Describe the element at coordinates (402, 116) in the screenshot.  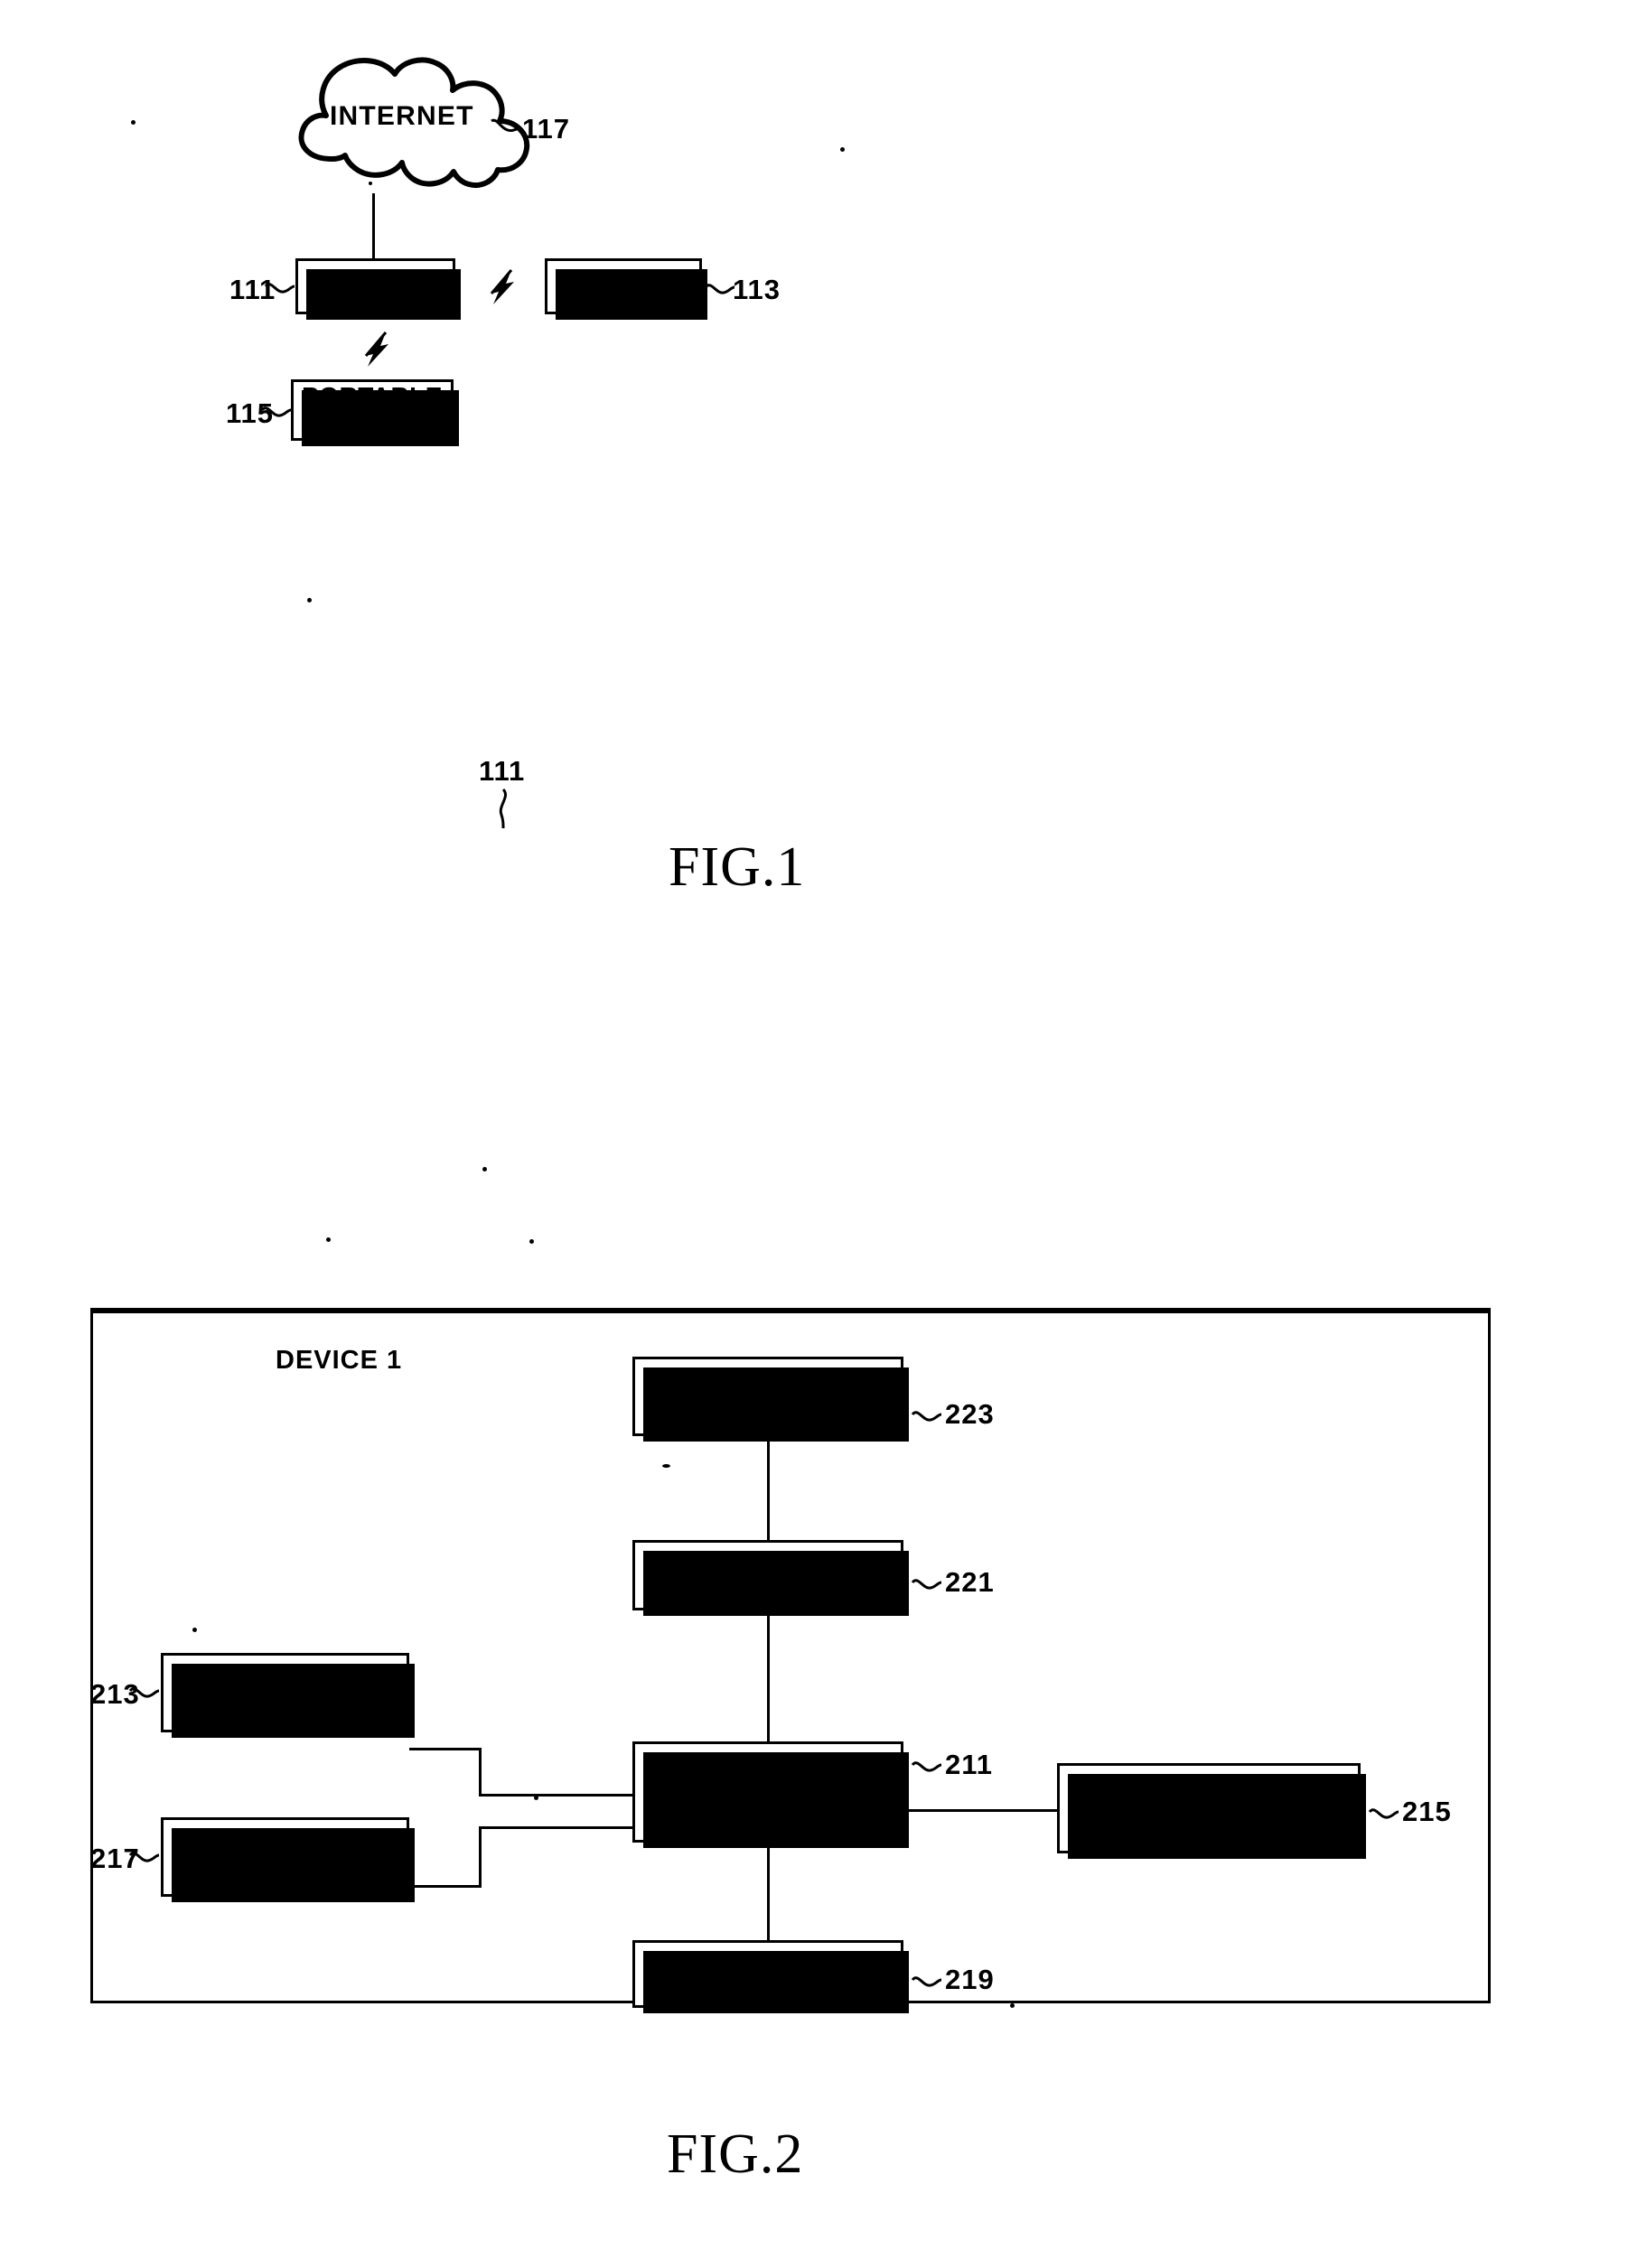
I see `internet-cloud-label: INTERNET` at that location.